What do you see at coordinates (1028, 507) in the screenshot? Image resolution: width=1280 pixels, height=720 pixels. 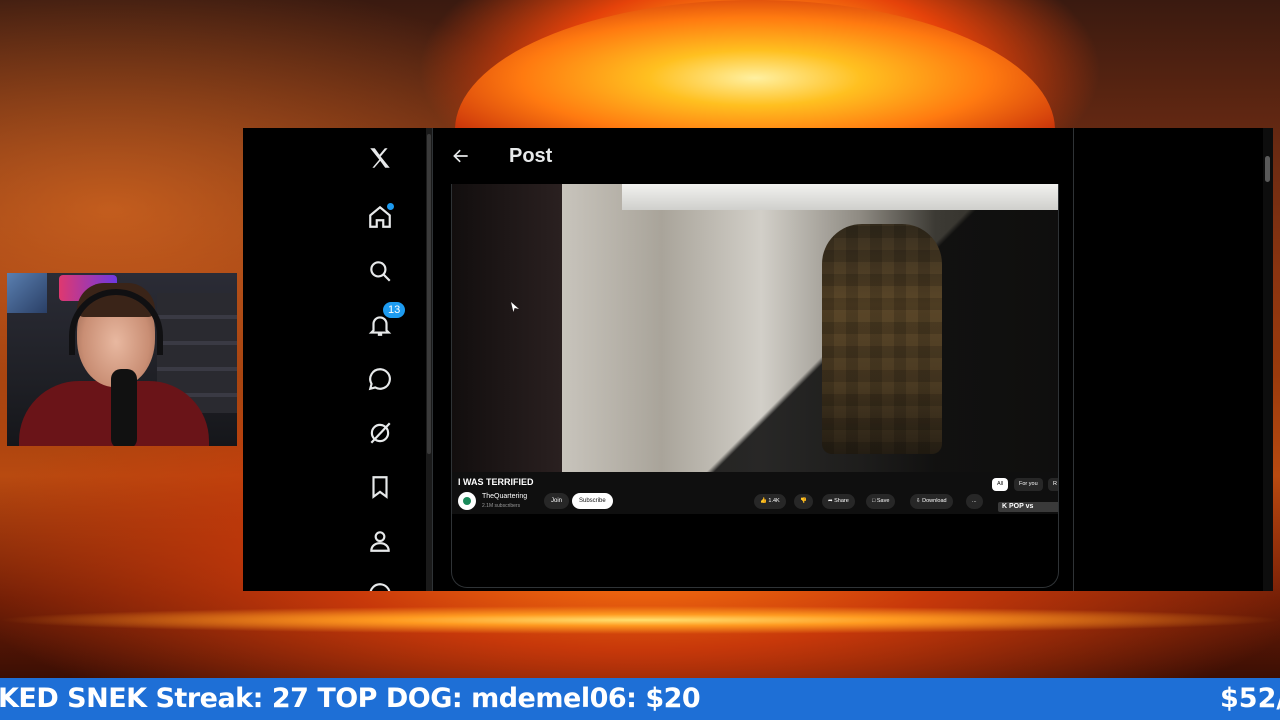 I see `related-video-thumbnail: K POP vs` at bounding box center [1028, 507].